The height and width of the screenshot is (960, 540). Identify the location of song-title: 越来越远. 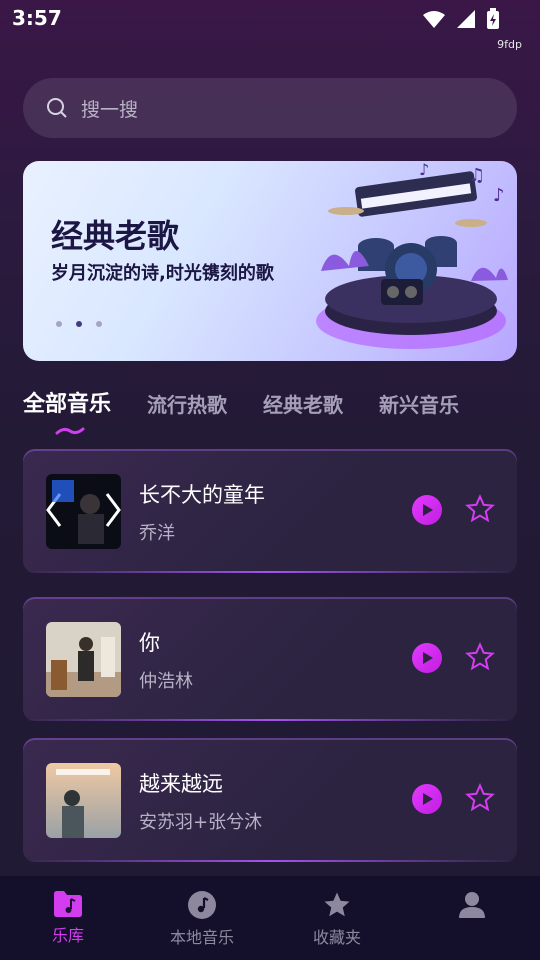
(181, 784).